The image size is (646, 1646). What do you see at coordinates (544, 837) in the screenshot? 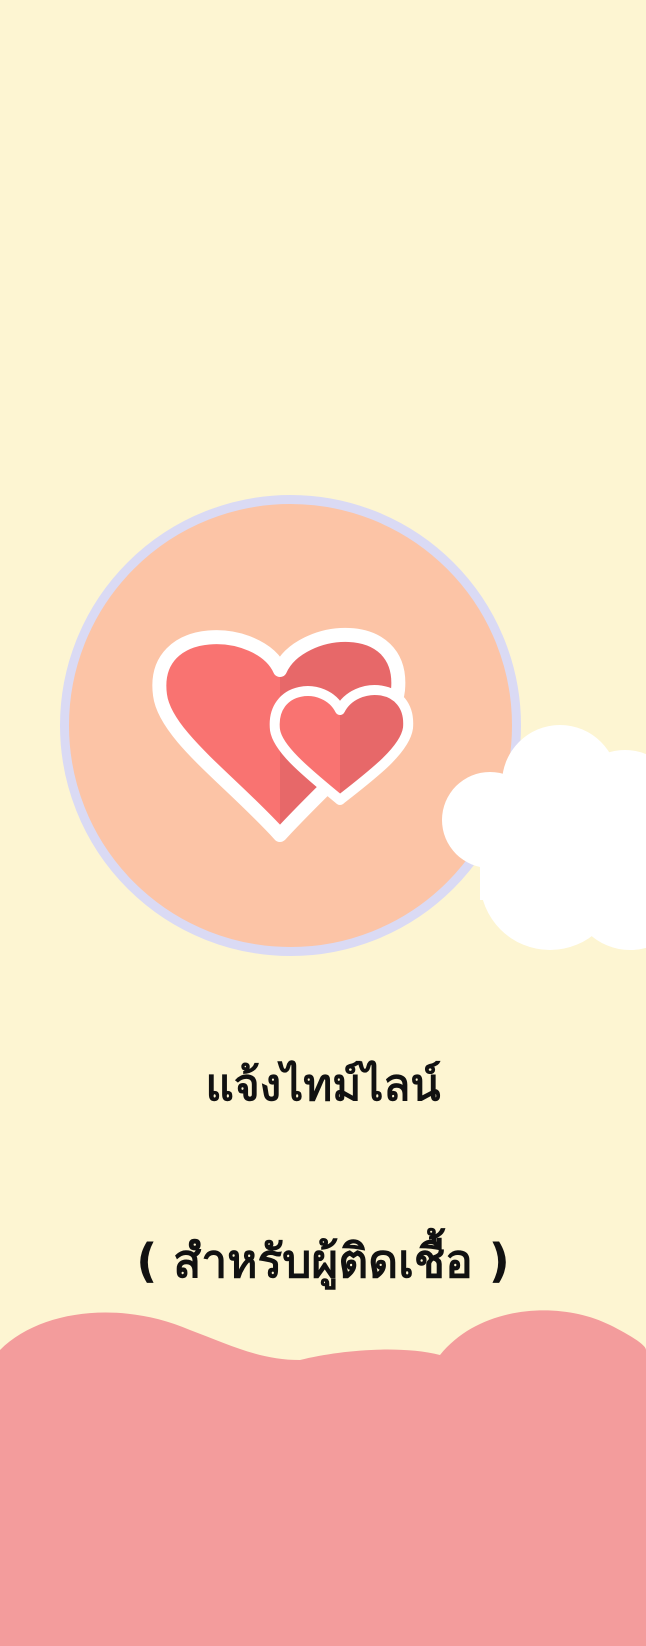
I see `cloud-icon` at bounding box center [544, 837].